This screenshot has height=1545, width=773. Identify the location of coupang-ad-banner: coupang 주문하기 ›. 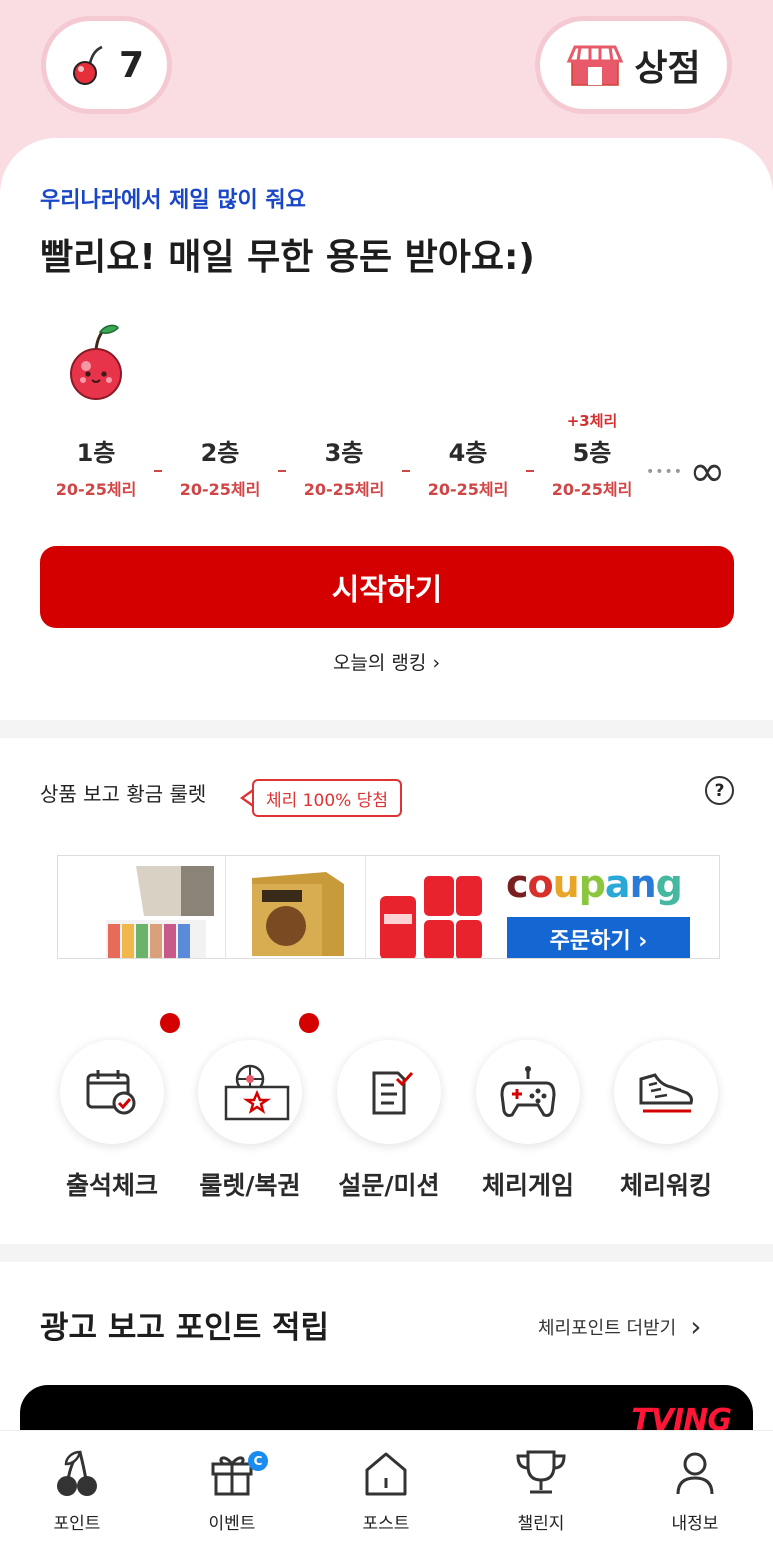
(388, 907).